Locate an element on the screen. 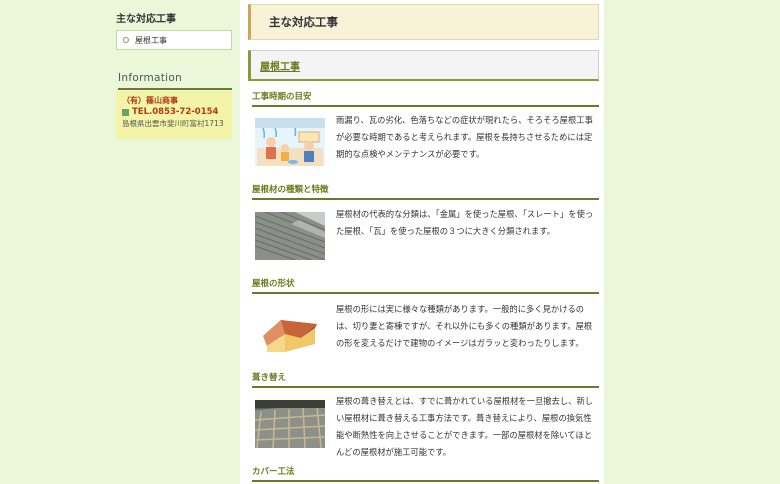 The height and width of the screenshot is (484, 780). topic-heading-shape: 屋根の形状 is located at coordinates (425, 285).